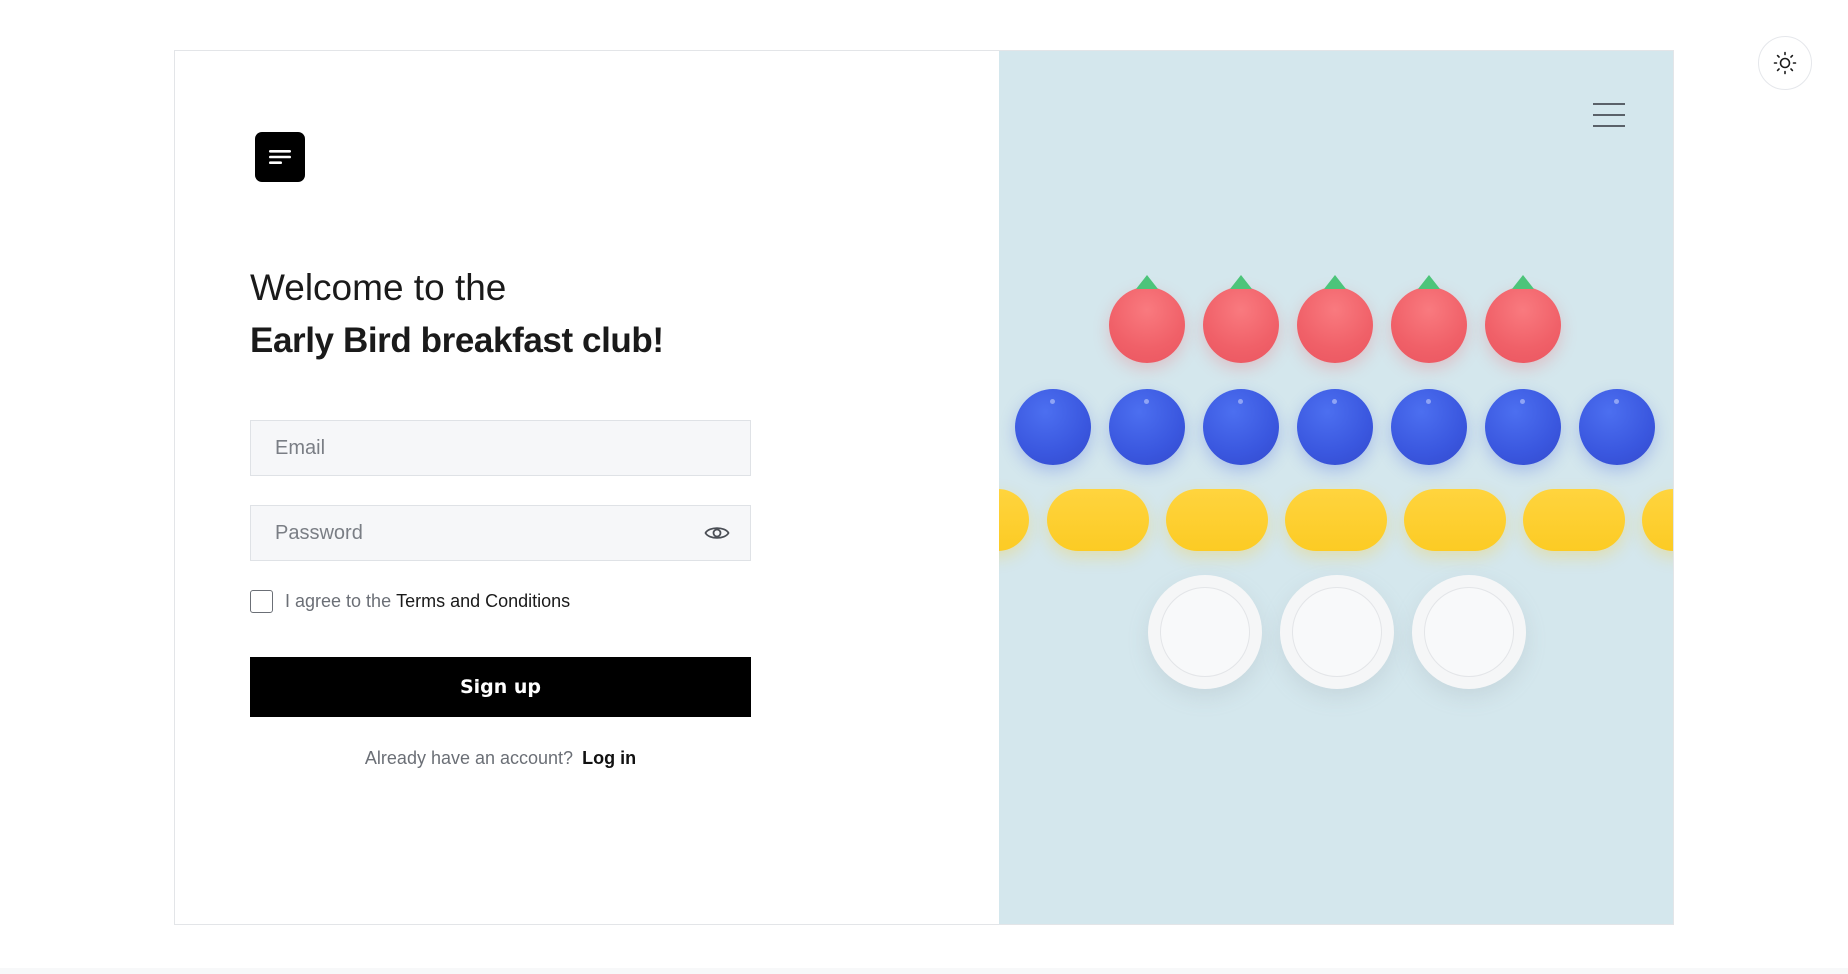  I want to click on terms-agreement-row: I agree to the Terms and Conditions, so click(410, 601).